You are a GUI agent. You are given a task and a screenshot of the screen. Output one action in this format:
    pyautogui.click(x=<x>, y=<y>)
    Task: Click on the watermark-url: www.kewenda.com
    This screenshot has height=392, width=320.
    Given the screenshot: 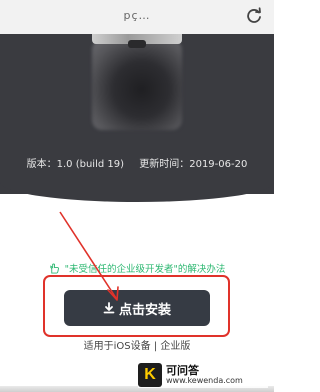 What is the action you would take?
    pyautogui.click(x=204, y=380)
    